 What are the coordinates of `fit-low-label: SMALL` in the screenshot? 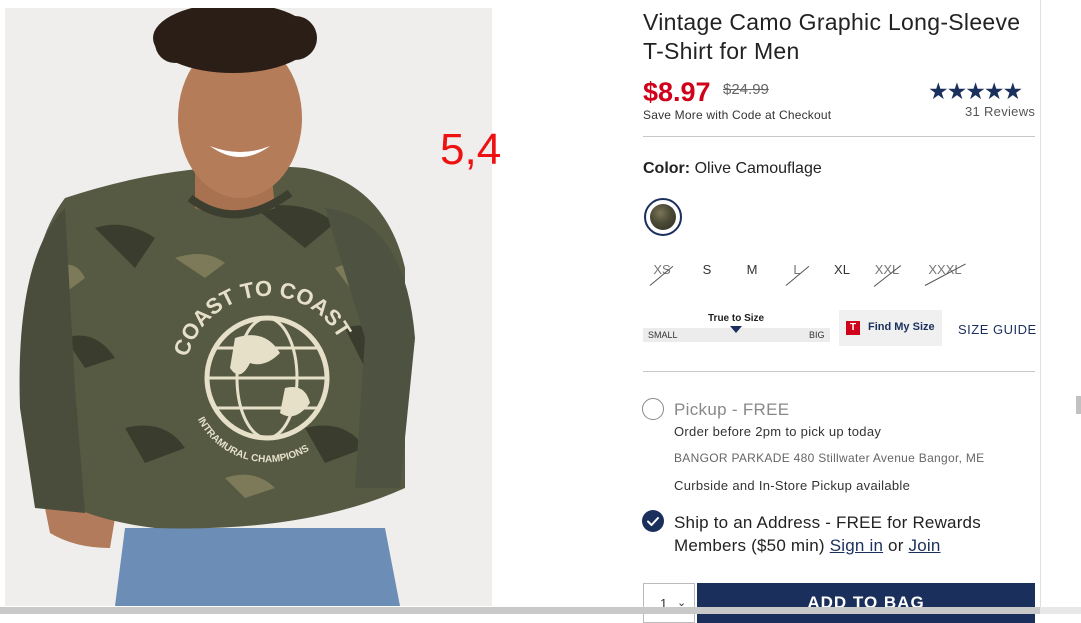 It's located at (663, 335).